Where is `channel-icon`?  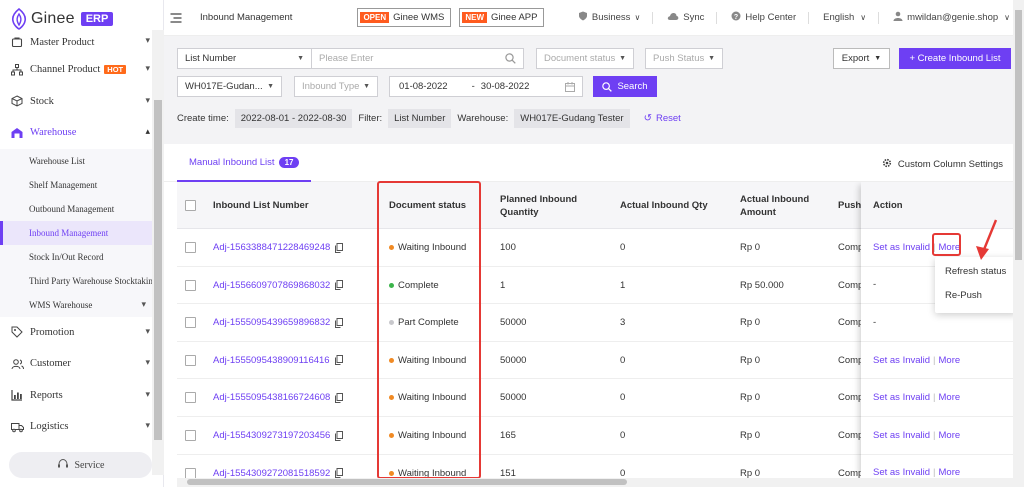
channel-icon is located at coordinates (17, 70).